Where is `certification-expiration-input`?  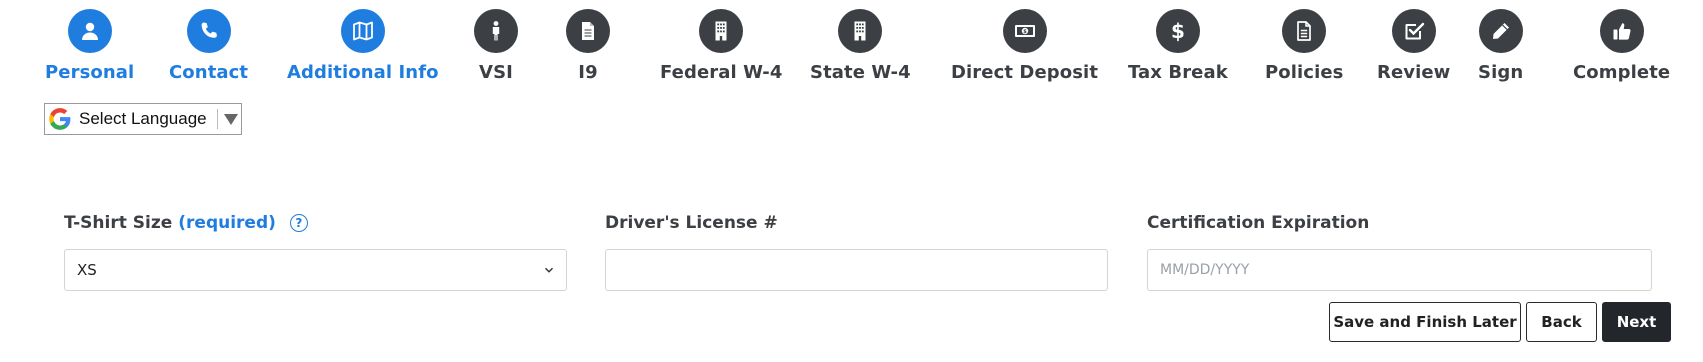
certification-expiration-input is located at coordinates (1399, 270).